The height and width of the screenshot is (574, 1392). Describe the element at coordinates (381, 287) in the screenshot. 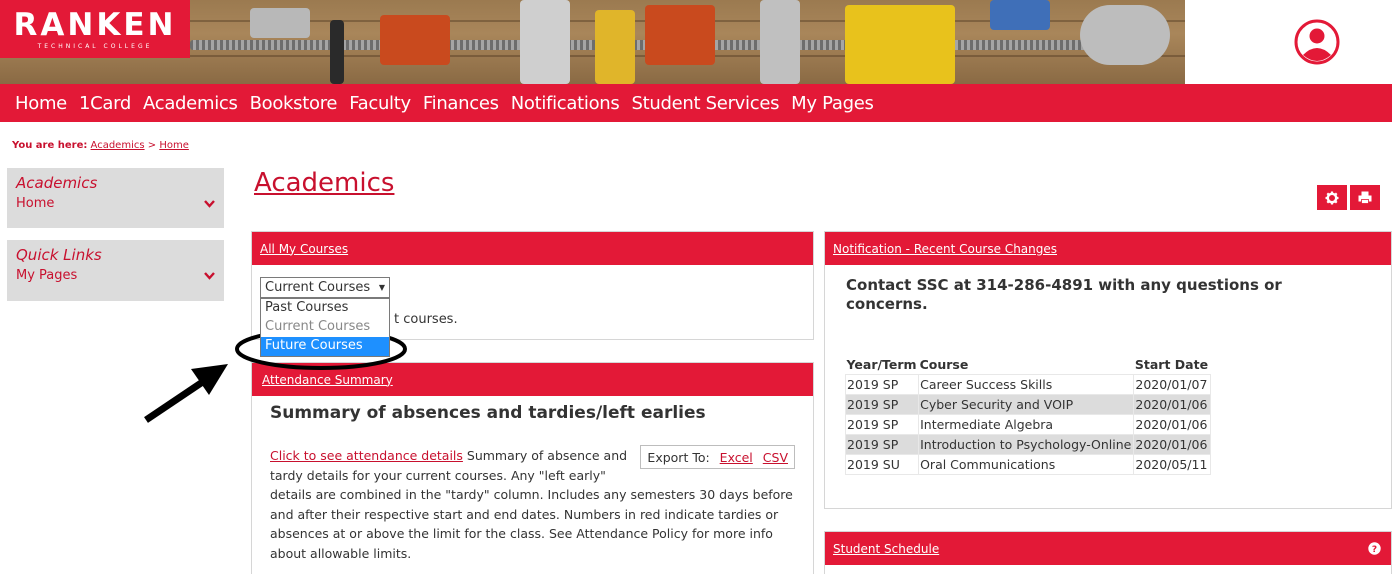

I see `caret-down-icon: ▼` at that location.